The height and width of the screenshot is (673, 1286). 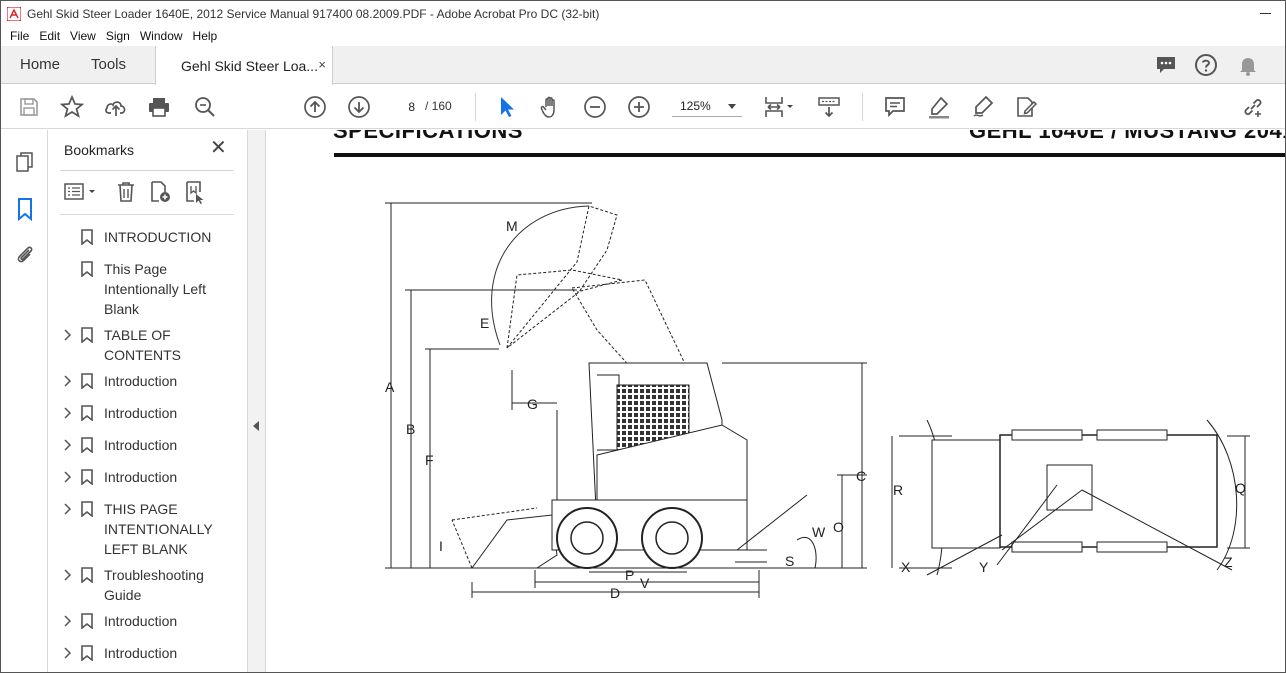 What do you see at coordinates (116, 107) in the screenshot?
I see `upload-cloud-icon` at bounding box center [116, 107].